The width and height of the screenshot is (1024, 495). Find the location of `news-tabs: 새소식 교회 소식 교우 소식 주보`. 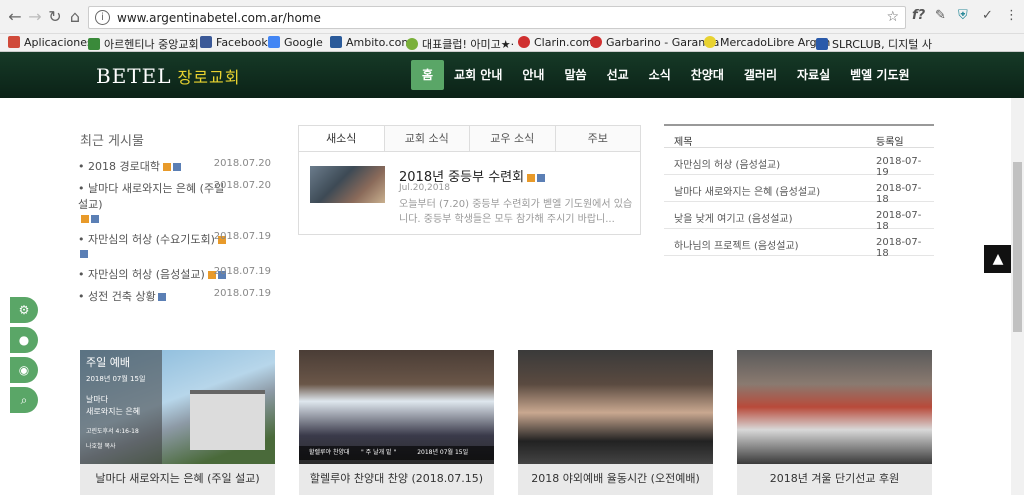

news-tabs: 새소식 교회 소식 교우 소식 주보 is located at coordinates (469, 139).